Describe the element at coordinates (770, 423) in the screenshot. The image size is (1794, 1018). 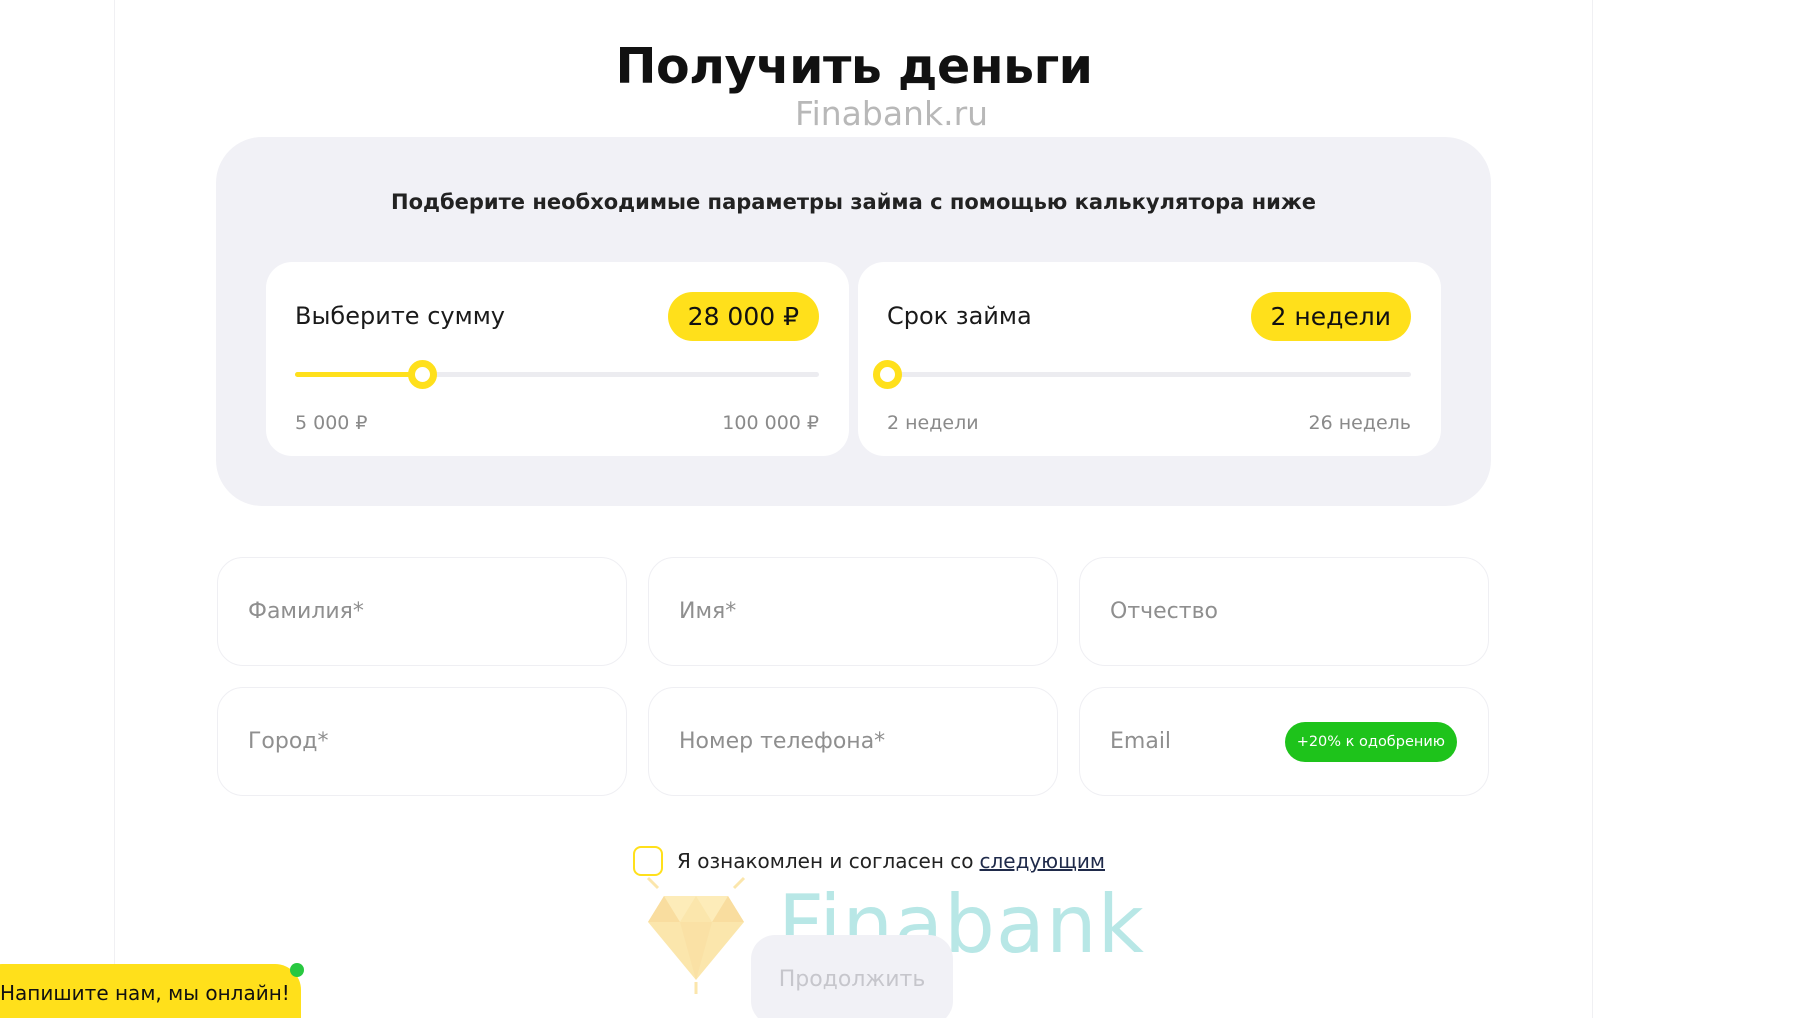
I see `amount-max-label: 100 000 ₽` at that location.